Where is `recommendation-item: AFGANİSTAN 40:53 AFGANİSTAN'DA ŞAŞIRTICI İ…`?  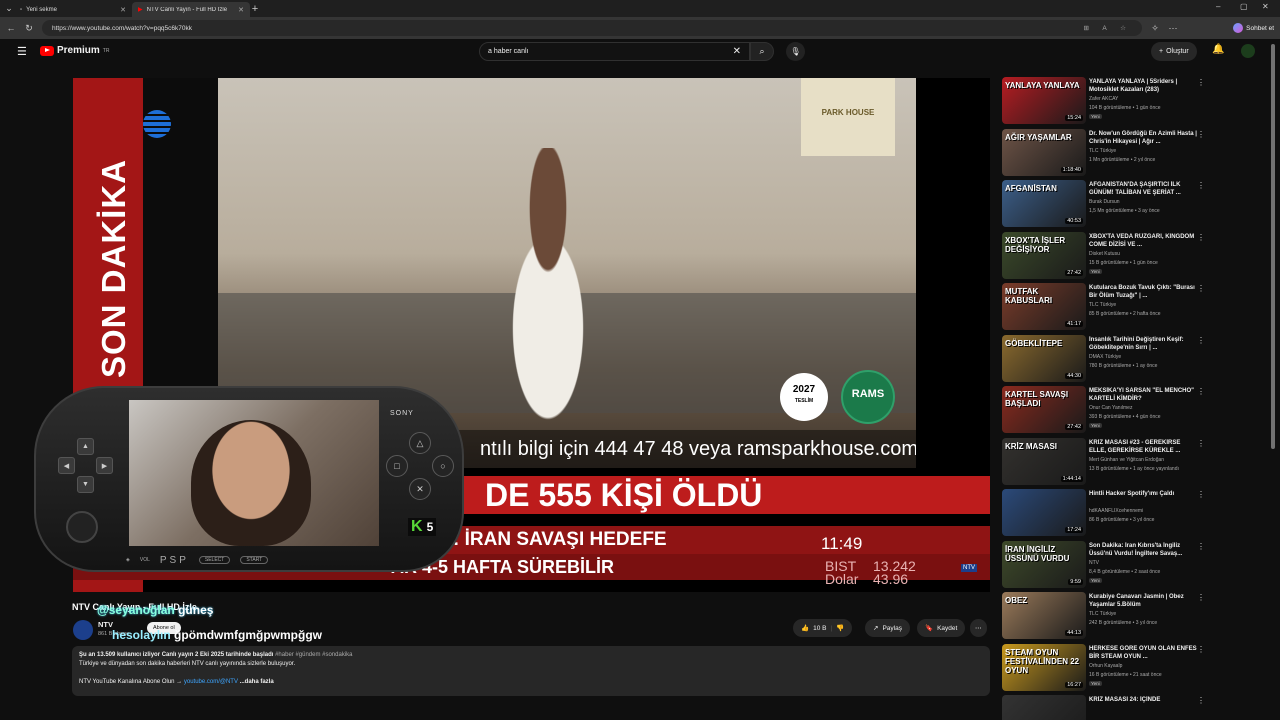 recommendation-item: AFGANİSTAN 40:53 AFGANİSTAN'DA ŞAŞIRTICI İ… is located at coordinates (1103, 205).